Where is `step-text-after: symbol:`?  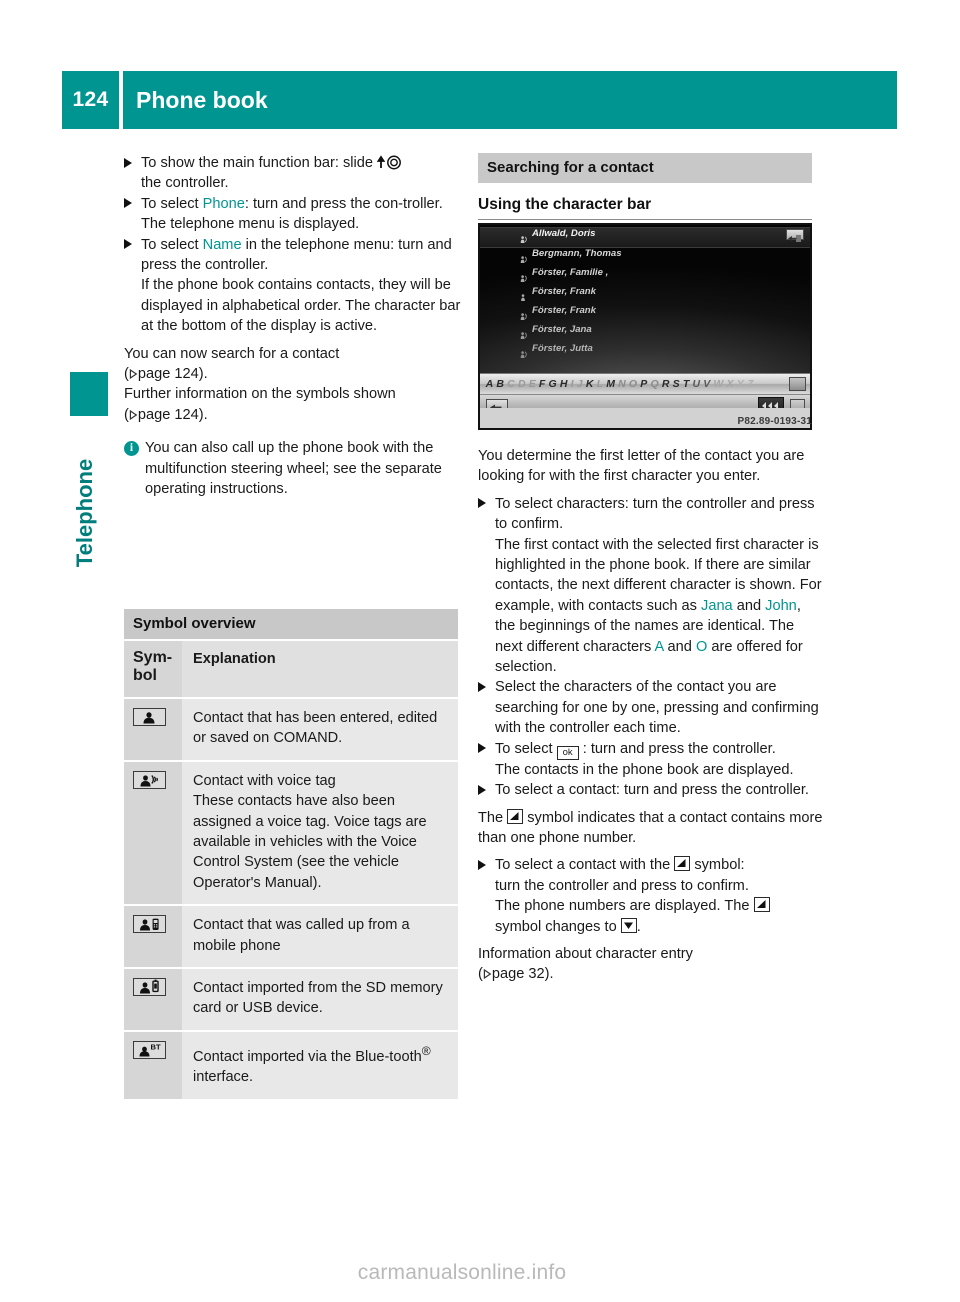
step-text-after: symbol: is located at coordinates (717, 865).